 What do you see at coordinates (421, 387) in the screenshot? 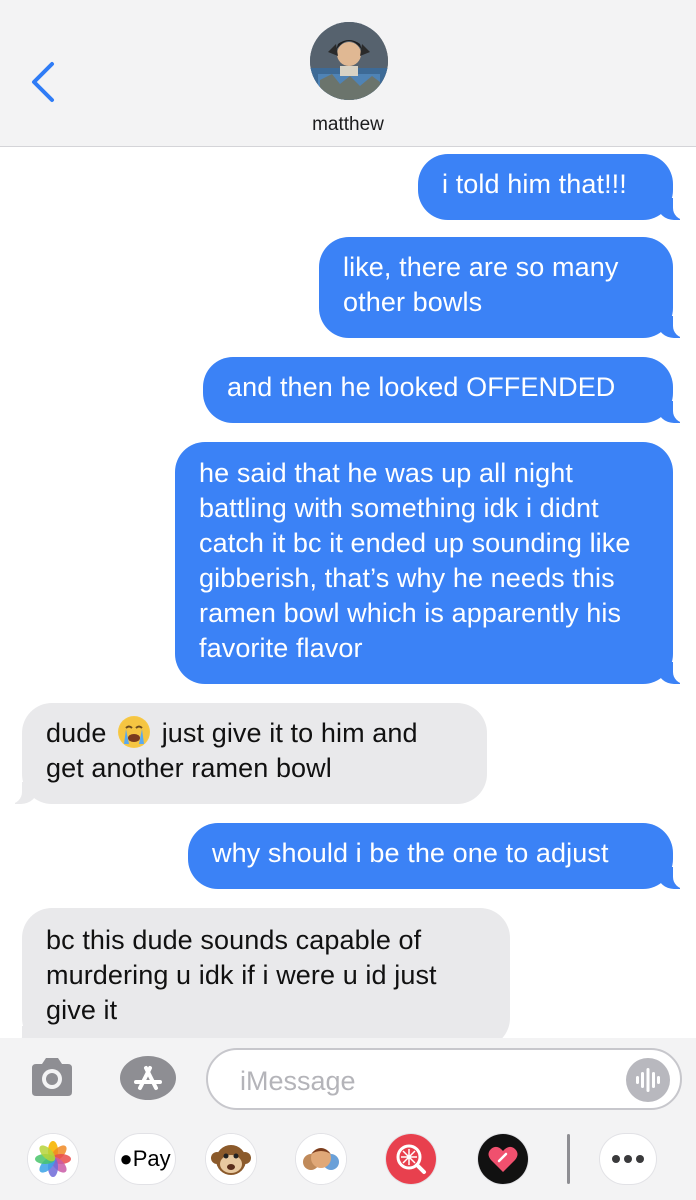
I see `message-text: and then he looked OFFENDED` at bounding box center [421, 387].